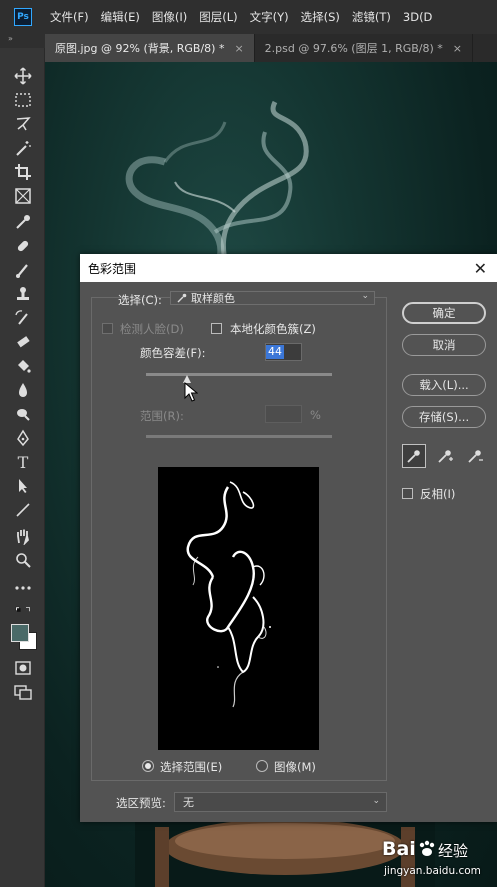 Image resolution: width=497 pixels, height=887 pixels. I want to click on marquee-tool-icon, so click(23, 100).